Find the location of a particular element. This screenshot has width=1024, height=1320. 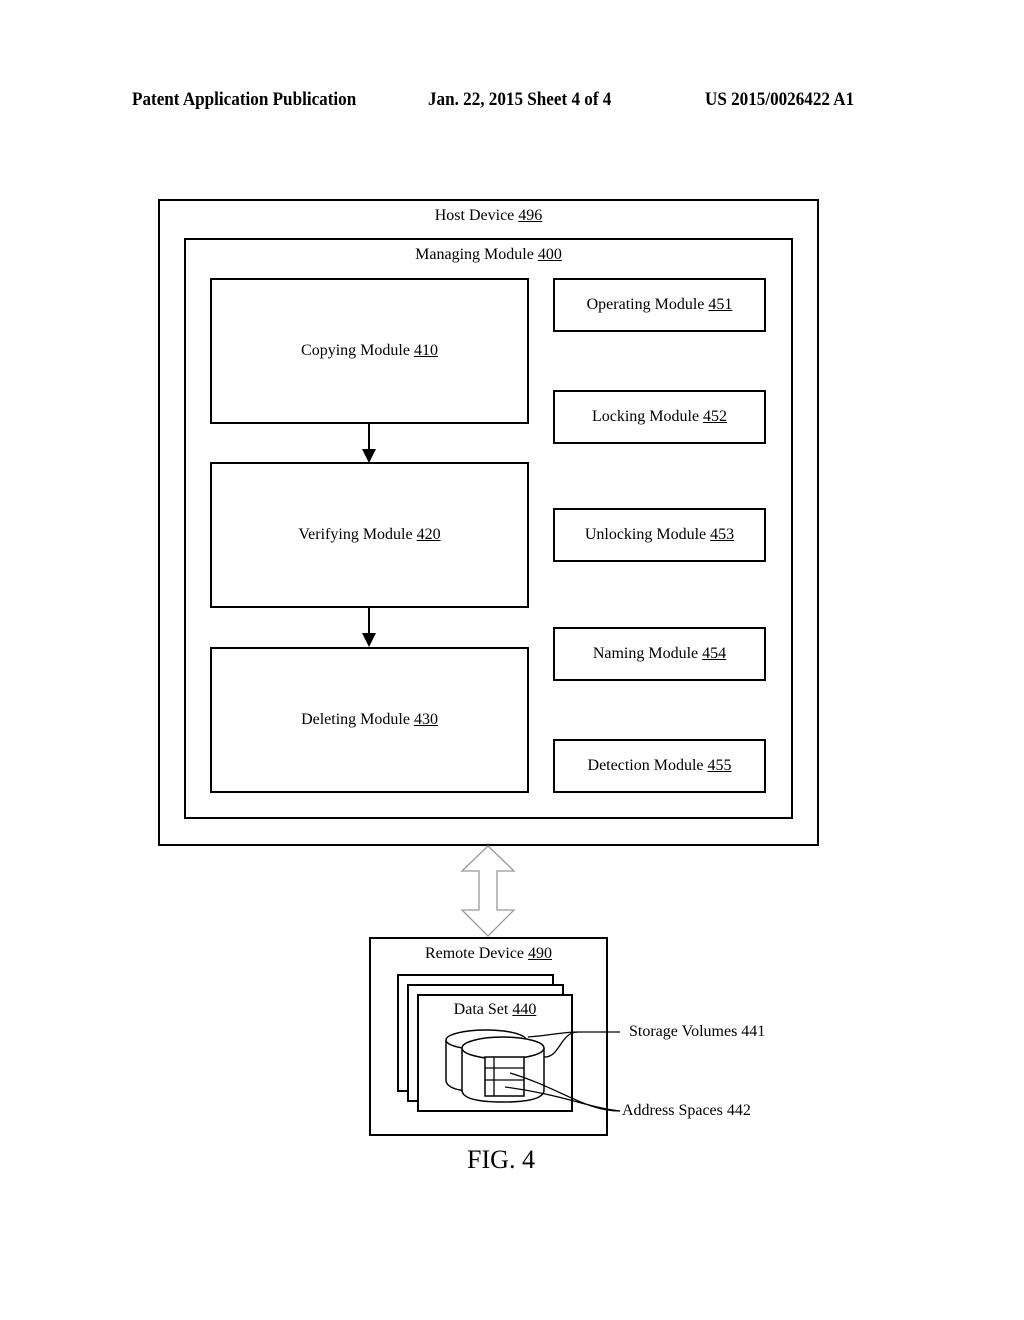

arrow-copy-to-verify is located at coordinates (369, 443).